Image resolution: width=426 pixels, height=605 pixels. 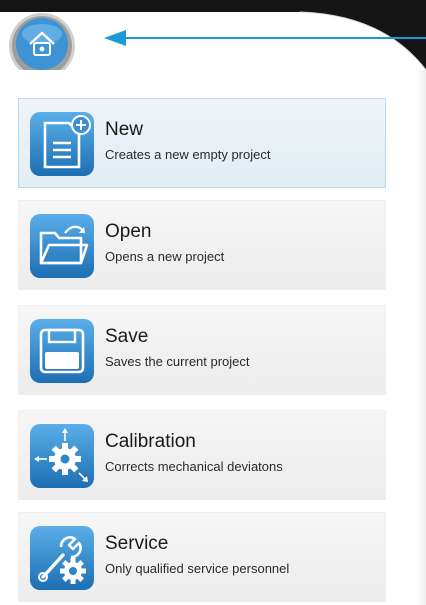 What do you see at coordinates (202, 245) in the screenshot?
I see `menu-item-open: Open Opens a new project` at bounding box center [202, 245].